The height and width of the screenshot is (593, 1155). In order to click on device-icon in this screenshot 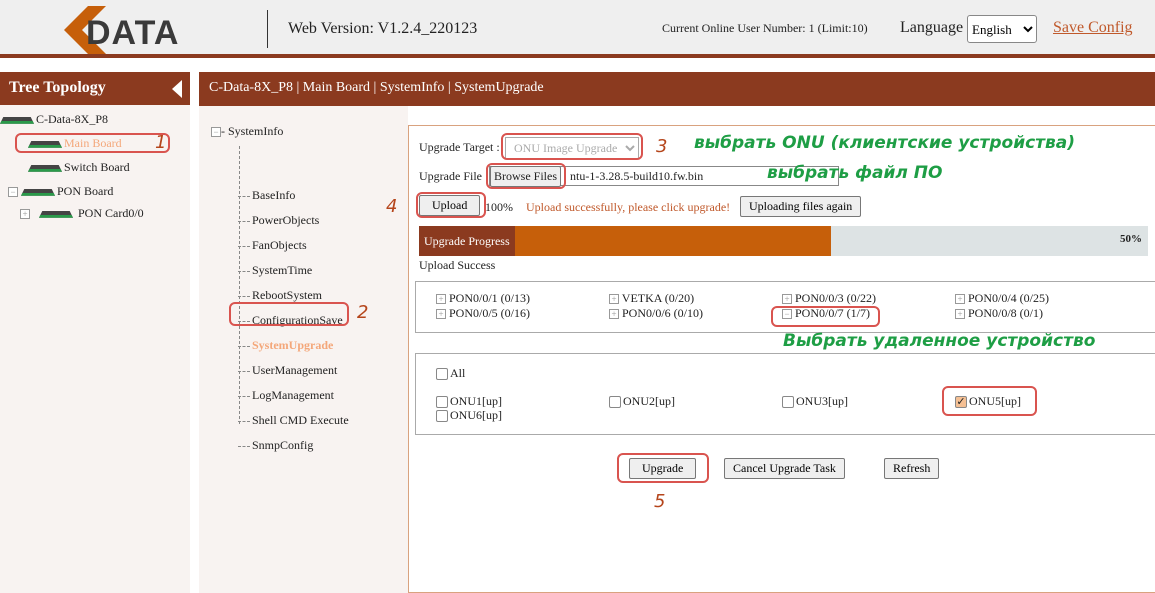, I will do `click(17, 120)`.